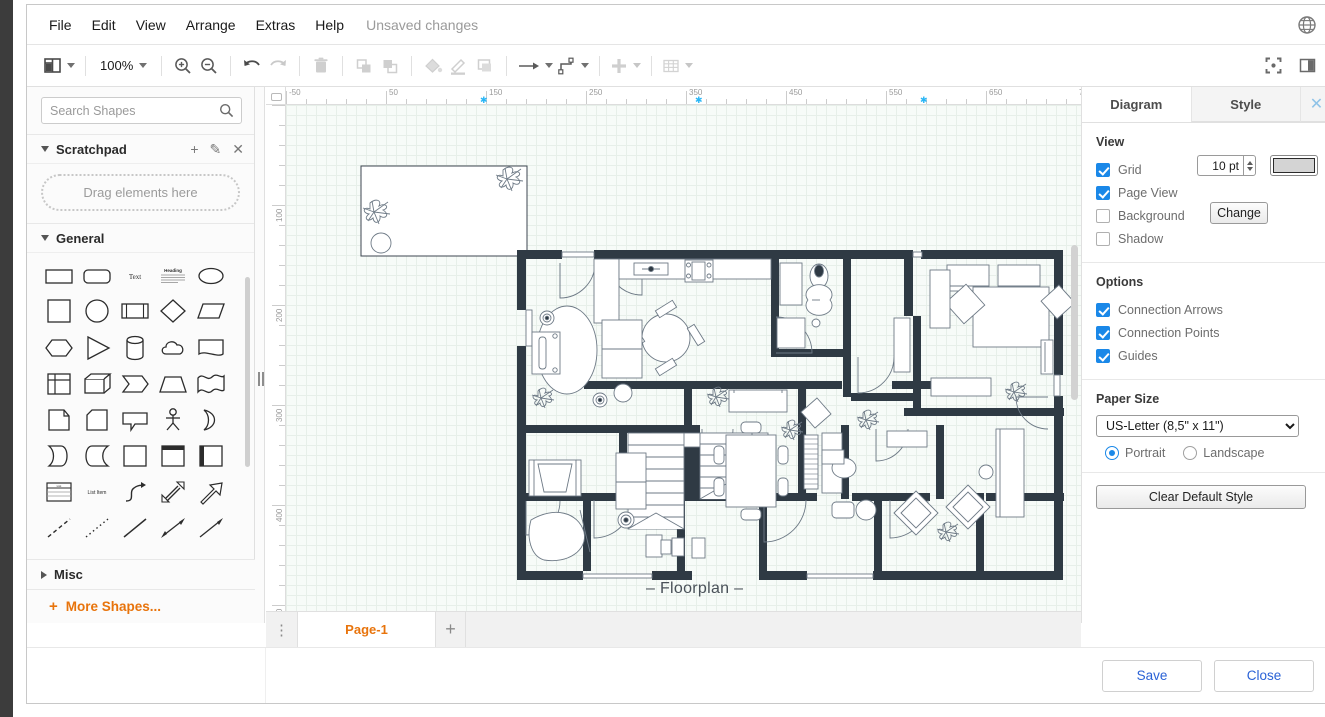 The height and width of the screenshot is (717, 1325). Describe the element at coordinates (135, 312) in the screenshot. I see `shape-process` at that location.